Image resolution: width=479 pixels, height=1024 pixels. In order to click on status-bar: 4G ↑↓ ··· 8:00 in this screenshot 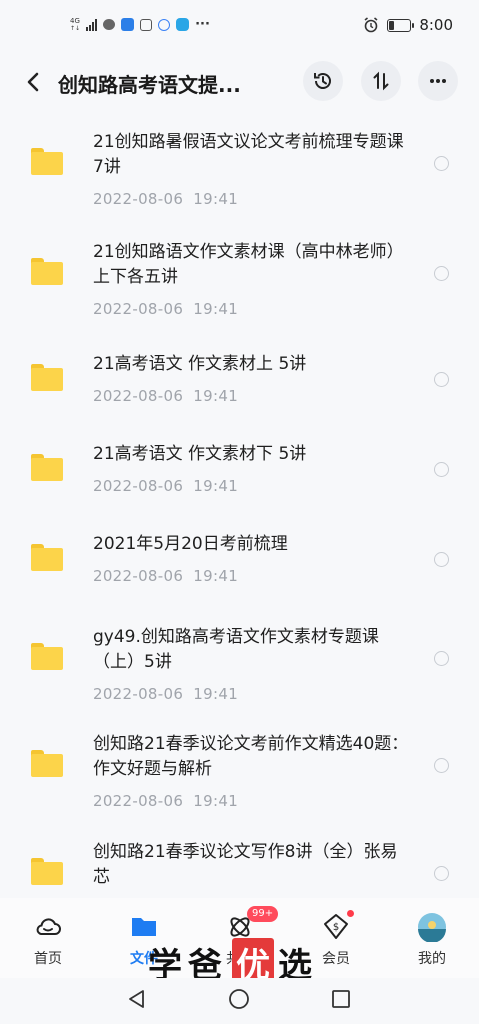, I will do `click(239, 25)`.